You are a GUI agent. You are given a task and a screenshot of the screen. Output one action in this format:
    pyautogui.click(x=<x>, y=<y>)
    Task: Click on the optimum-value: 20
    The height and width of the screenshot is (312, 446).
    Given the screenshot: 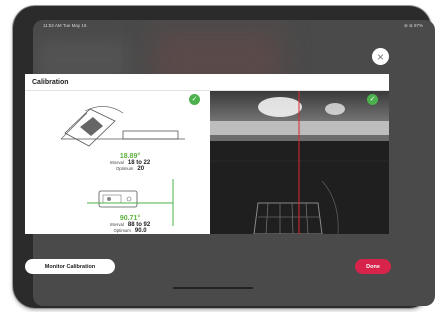 What is the action you would take?
    pyautogui.click(x=141, y=169)
    